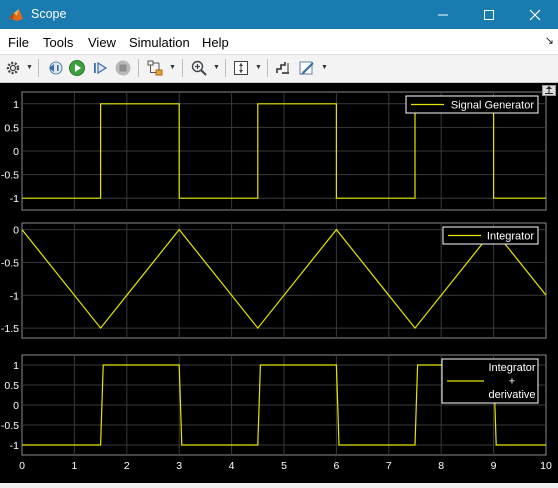 The height and width of the screenshot is (488, 558). What do you see at coordinates (324, 67) in the screenshot?
I see `style-dropdown-icon: ▼` at bounding box center [324, 67].